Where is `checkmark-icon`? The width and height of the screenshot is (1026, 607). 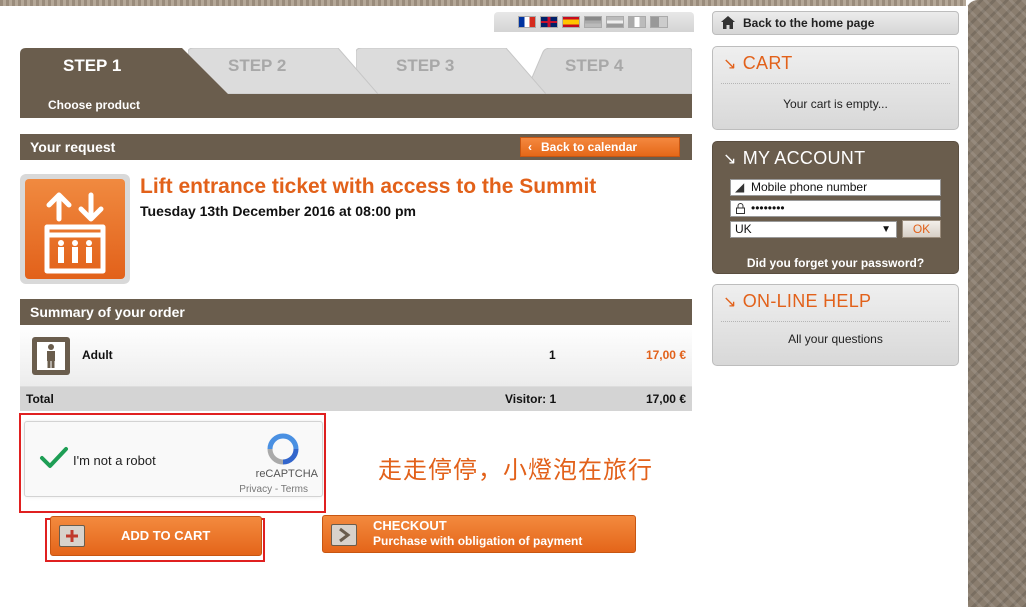
checkmark-icon is located at coordinates (54, 458).